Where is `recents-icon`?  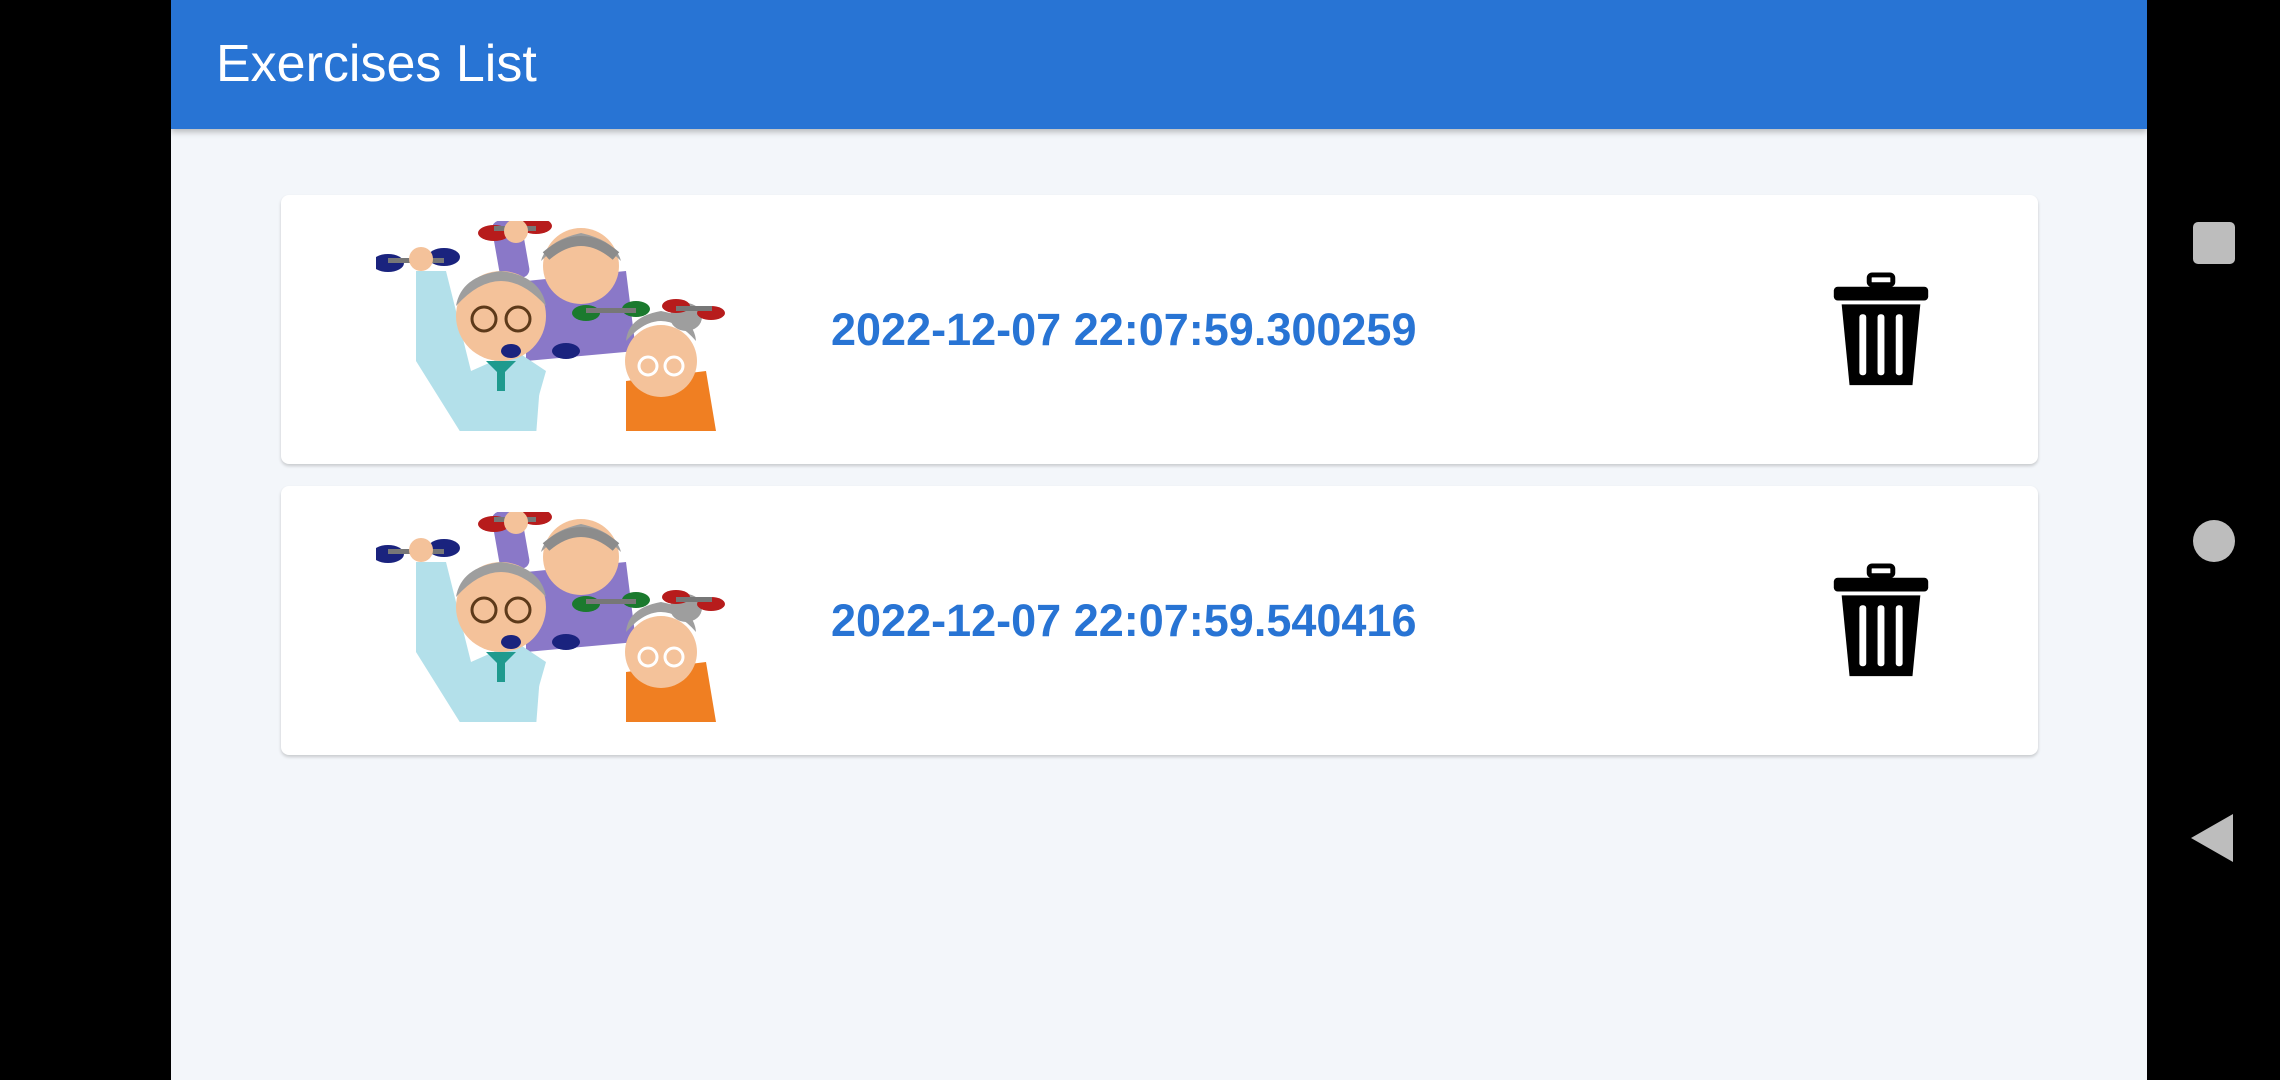 recents-icon is located at coordinates (2214, 243).